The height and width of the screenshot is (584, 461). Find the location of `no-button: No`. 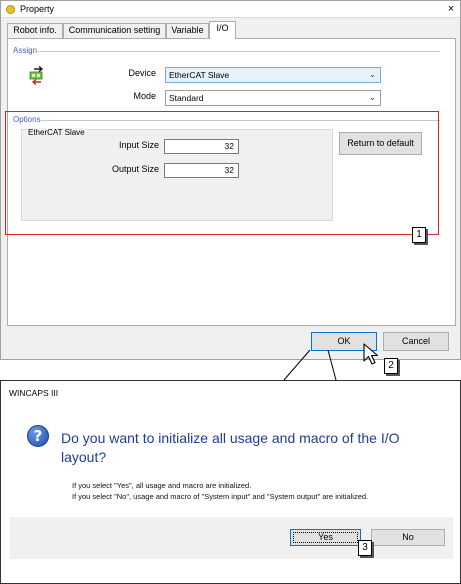

no-button: No is located at coordinates (408, 537).